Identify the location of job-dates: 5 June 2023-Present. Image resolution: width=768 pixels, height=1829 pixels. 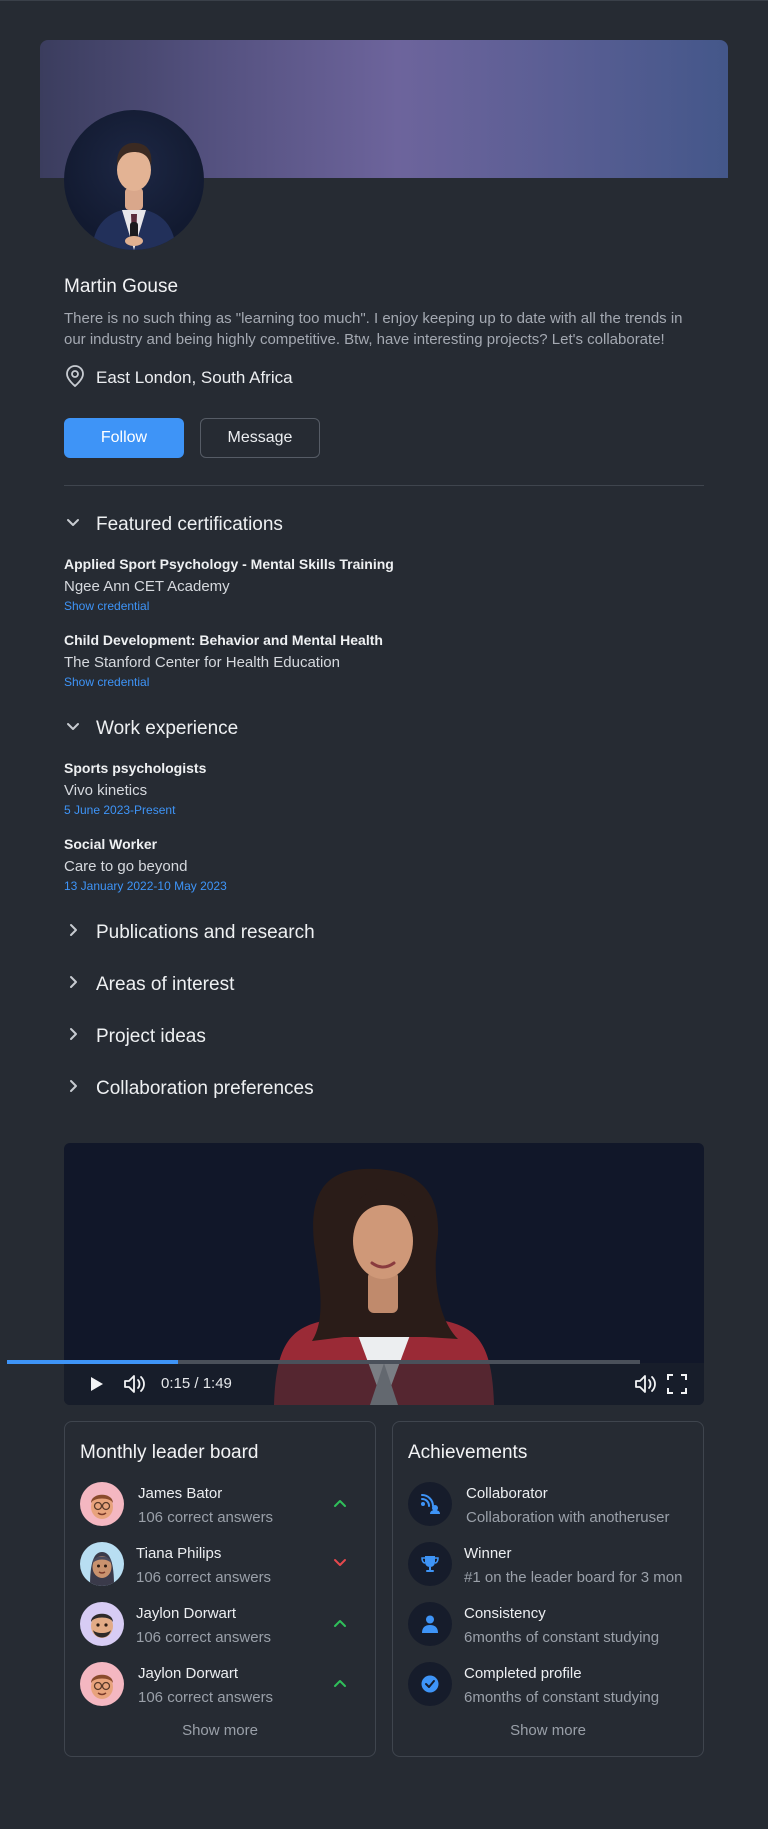
(120, 810).